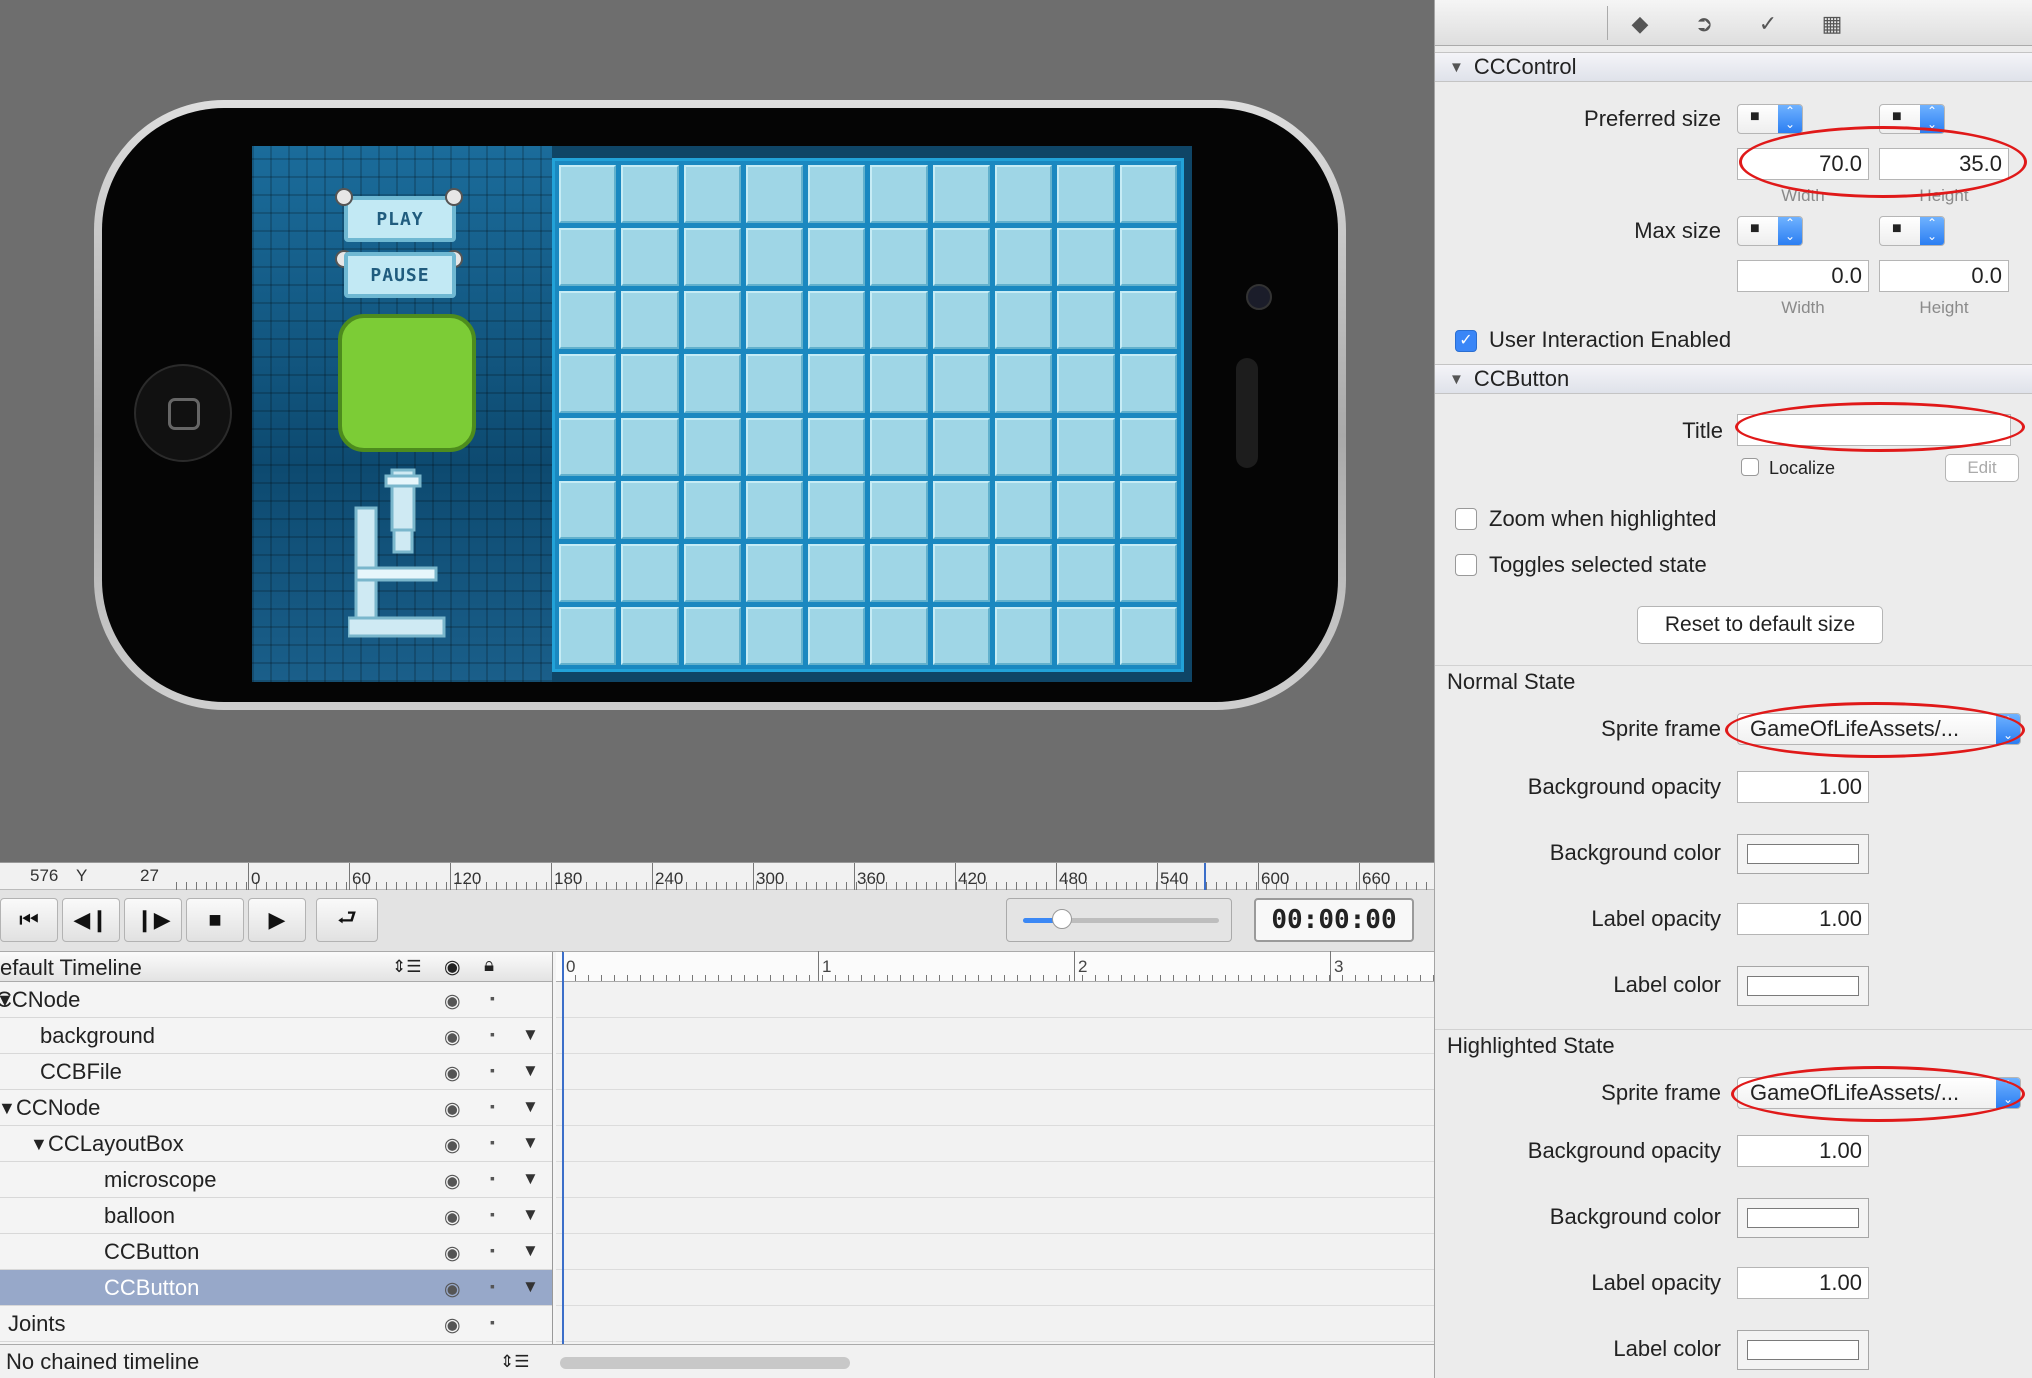 This screenshot has height=1378, width=2032. What do you see at coordinates (1912, 231) in the screenshot?
I see `max-height-unit-popup: ■ ⌃ ⌄` at bounding box center [1912, 231].